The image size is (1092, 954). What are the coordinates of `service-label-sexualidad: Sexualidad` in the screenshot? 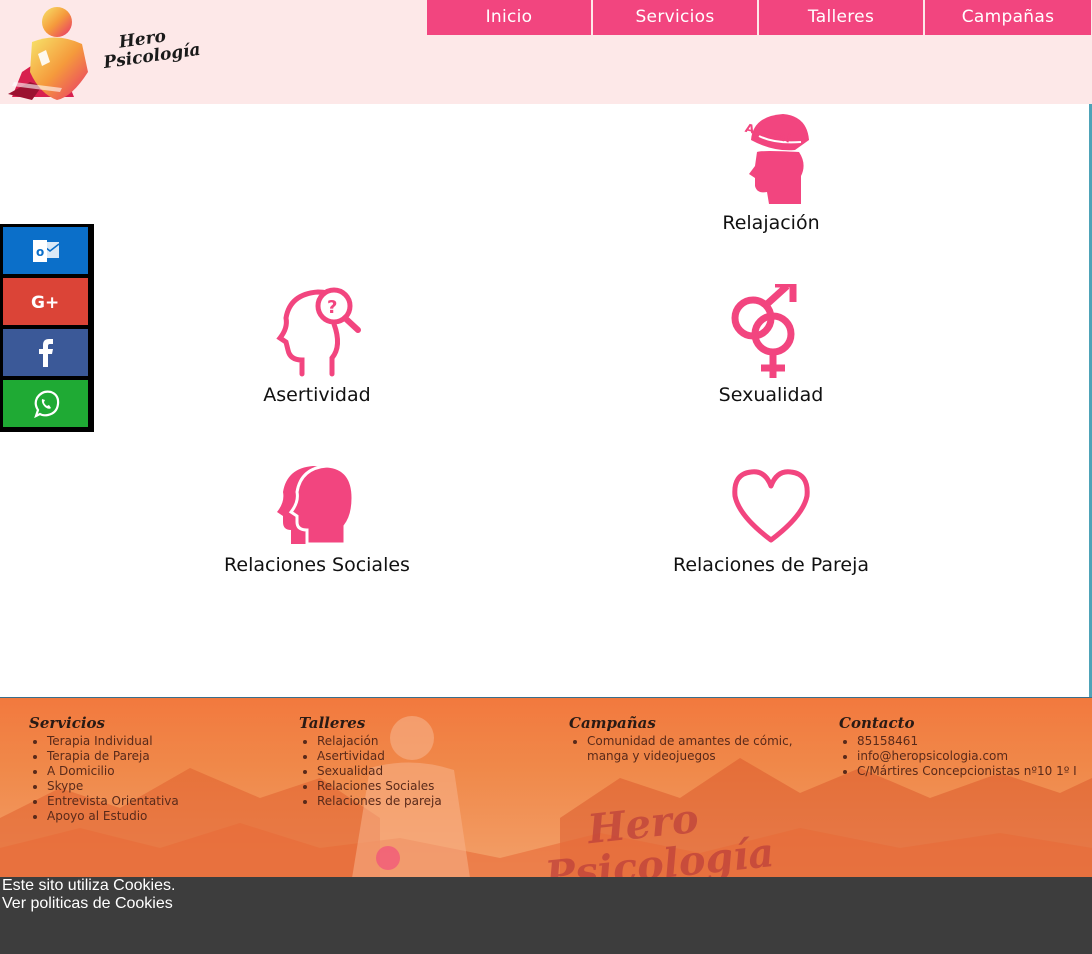 It's located at (771, 395).